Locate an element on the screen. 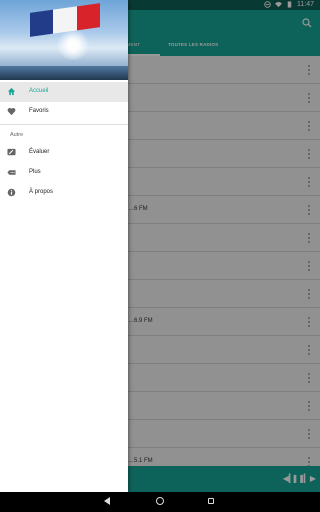 The width and height of the screenshot is (320, 512). heart-icon is located at coordinates (11, 111).